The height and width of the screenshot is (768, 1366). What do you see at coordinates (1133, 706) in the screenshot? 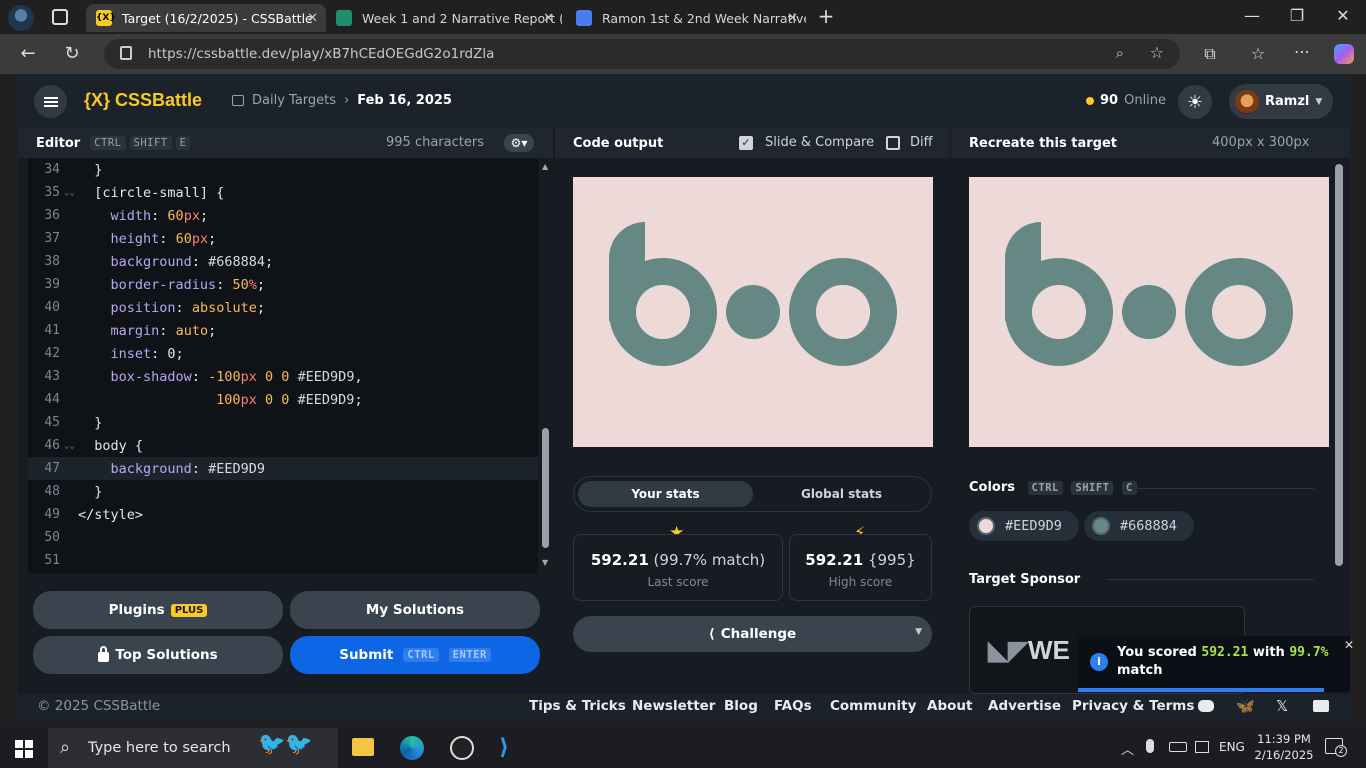
I see `footer-link-privacy: Privacy & Terms` at bounding box center [1133, 706].